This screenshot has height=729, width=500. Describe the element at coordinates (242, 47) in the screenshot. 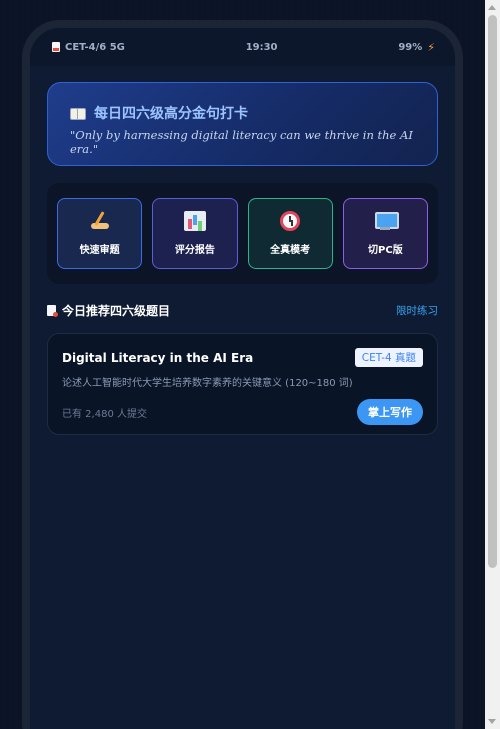

I see `status-bar: CET-4/6 5G 19:30 99% ⚡` at that location.